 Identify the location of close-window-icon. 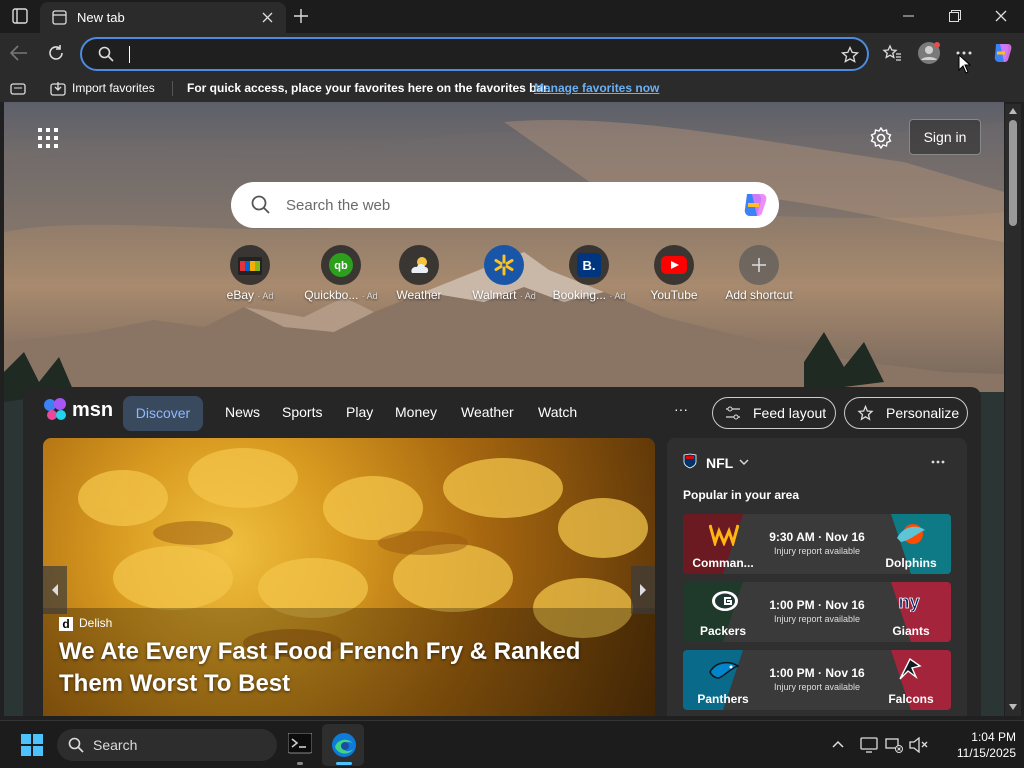
(1001, 16).